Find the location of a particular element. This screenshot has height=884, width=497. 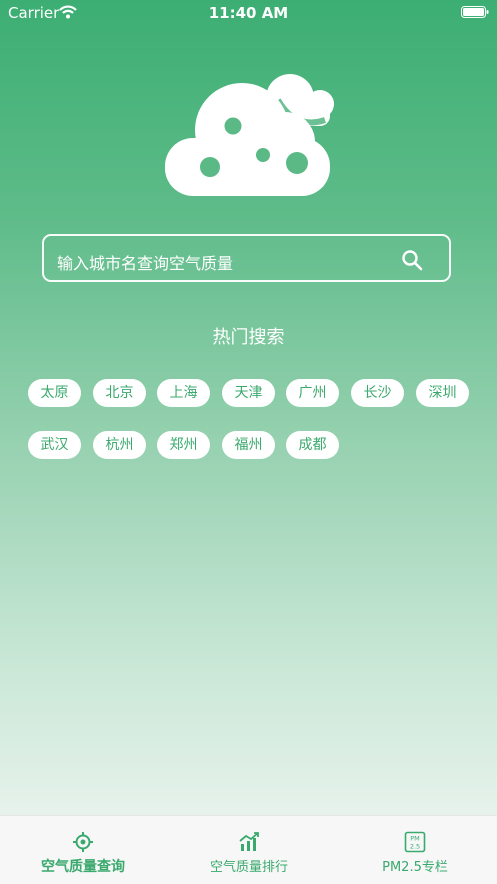

bottom-tab-bar: 空气质量查询 空气质量排行 PM 2.5 PM2.5专栏 is located at coordinates (248, 849).